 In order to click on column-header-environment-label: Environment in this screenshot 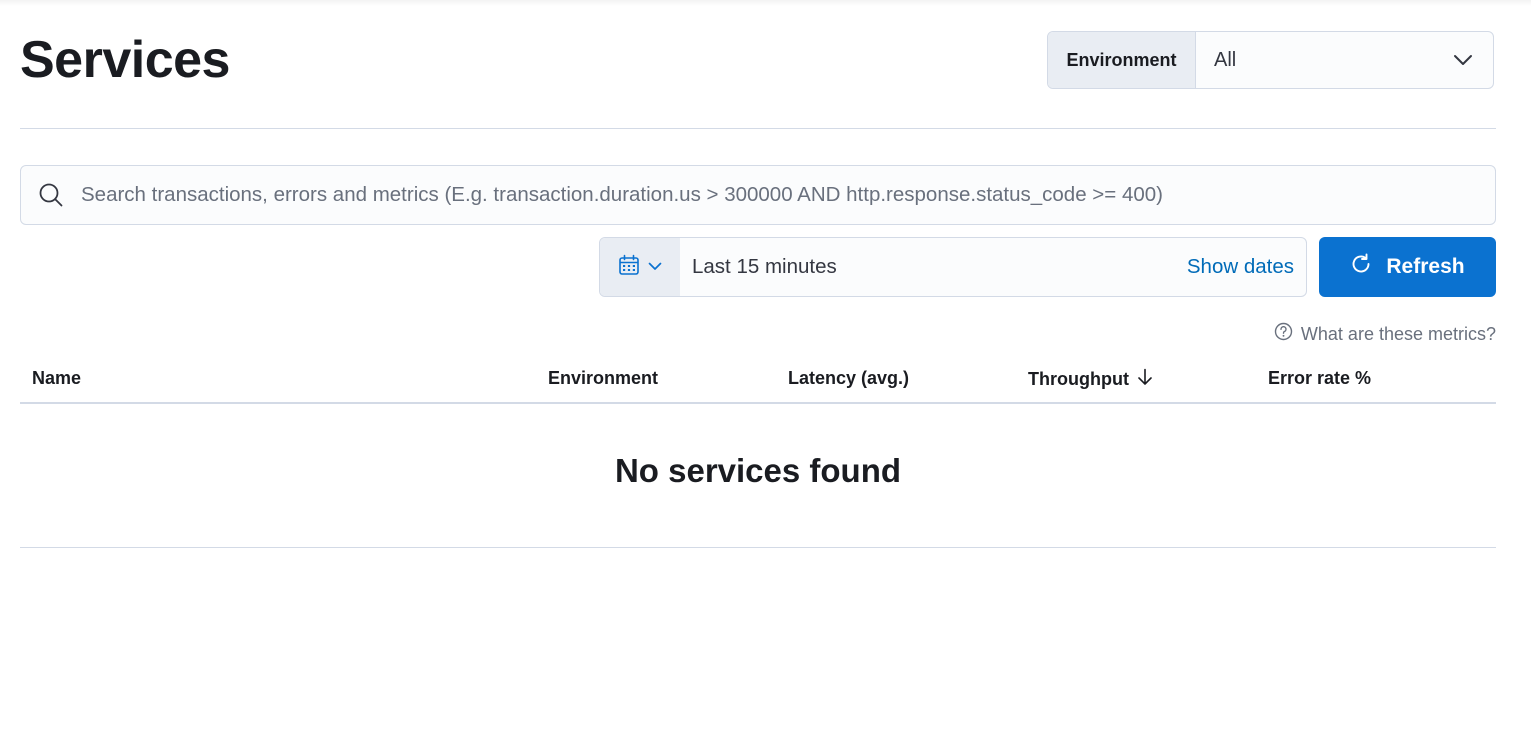, I will do `click(603, 378)`.